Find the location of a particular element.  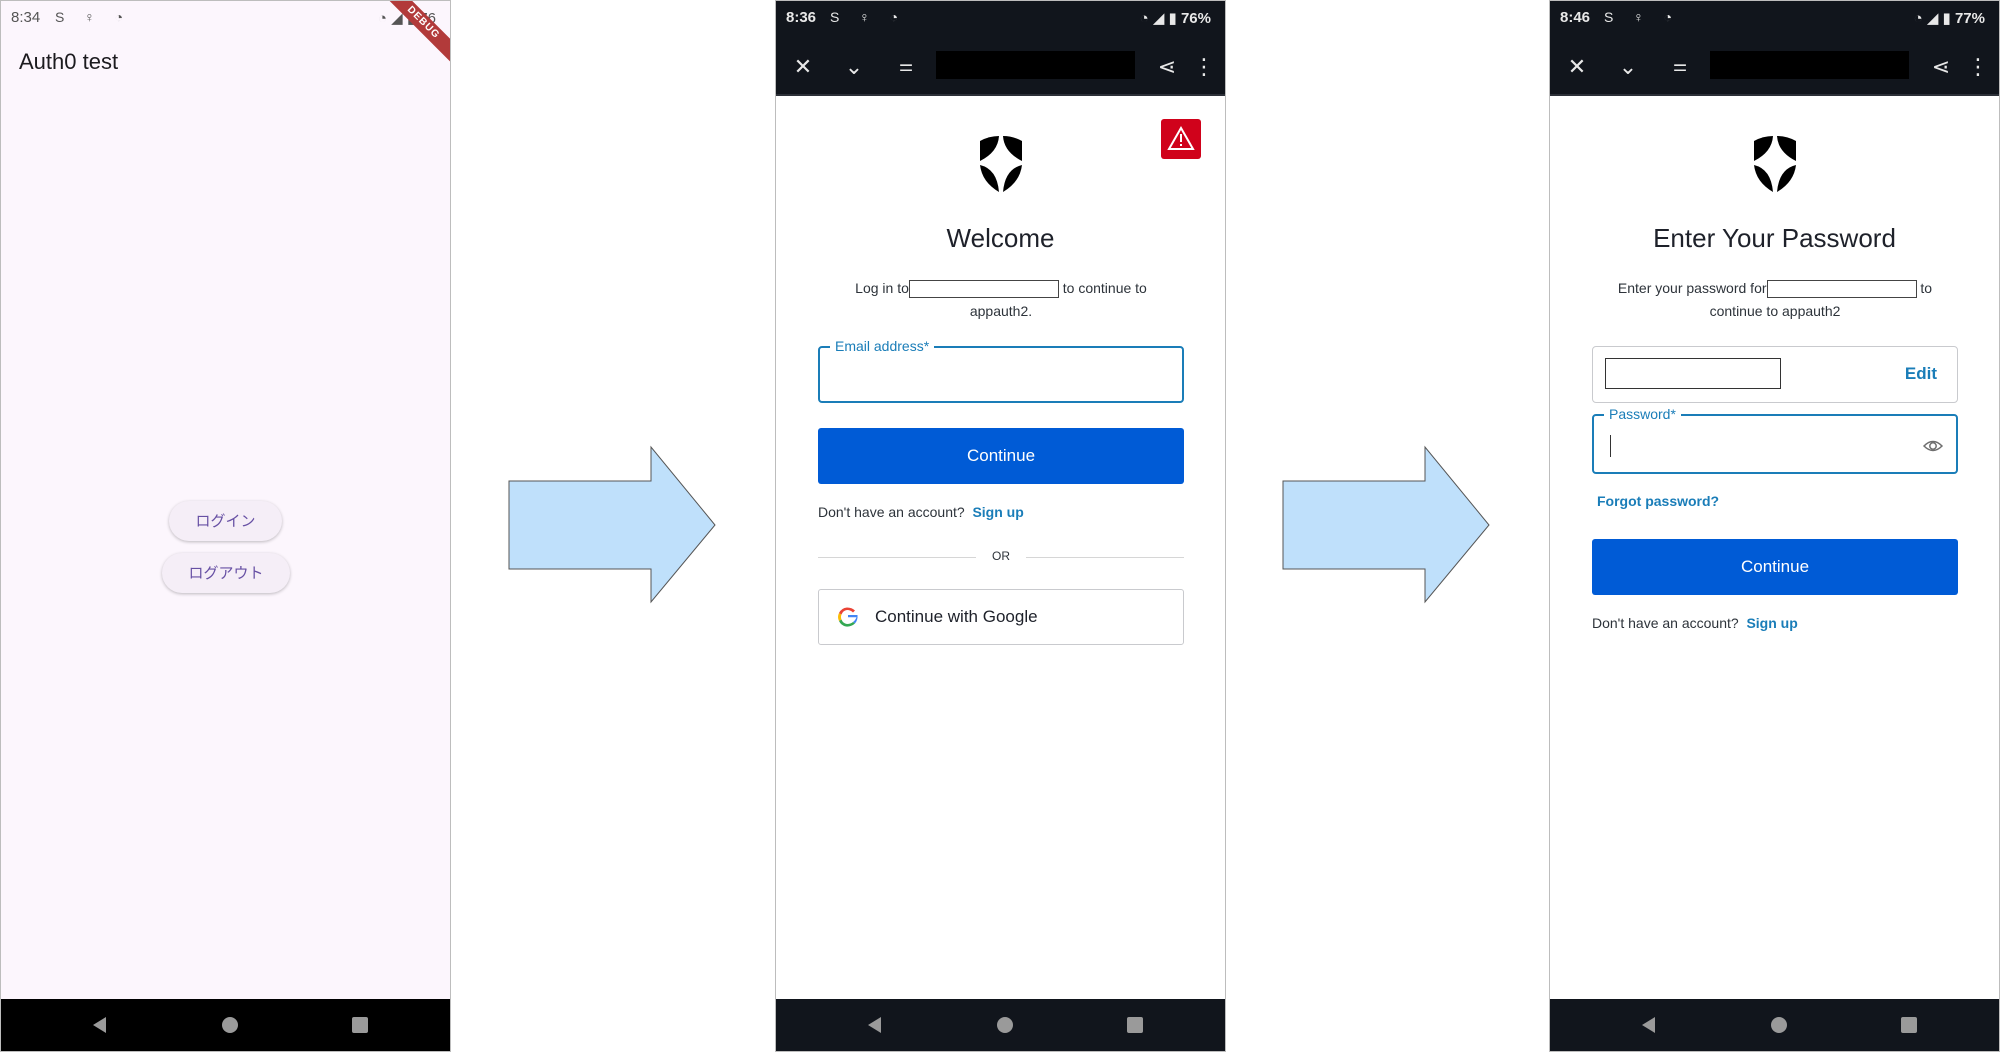

email-field: Email address* is located at coordinates (1001, 370).